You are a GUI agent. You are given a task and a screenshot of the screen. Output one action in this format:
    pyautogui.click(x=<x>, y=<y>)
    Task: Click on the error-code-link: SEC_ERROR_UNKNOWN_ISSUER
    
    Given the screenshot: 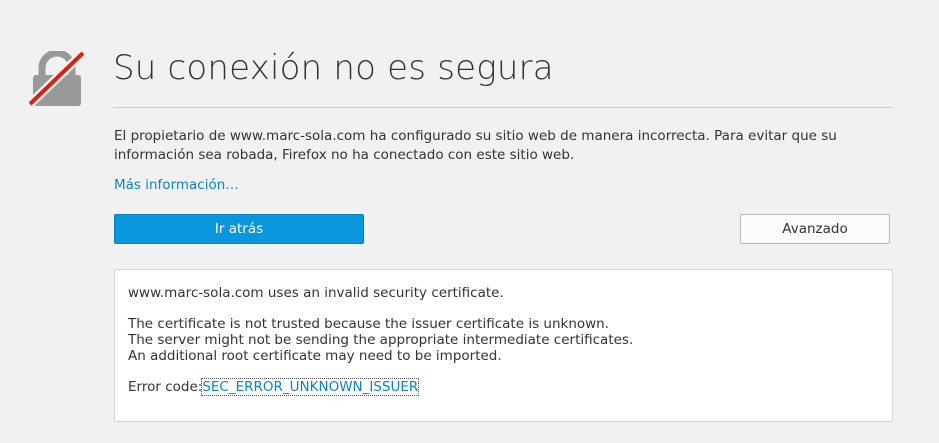 What is the action you would take?
    pyautogui.click(x=310, y=387)
    